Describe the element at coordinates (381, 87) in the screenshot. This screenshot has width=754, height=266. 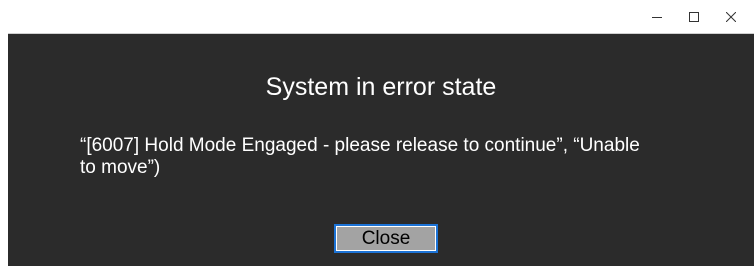
I see `dialog-title: System in error state` at that location.